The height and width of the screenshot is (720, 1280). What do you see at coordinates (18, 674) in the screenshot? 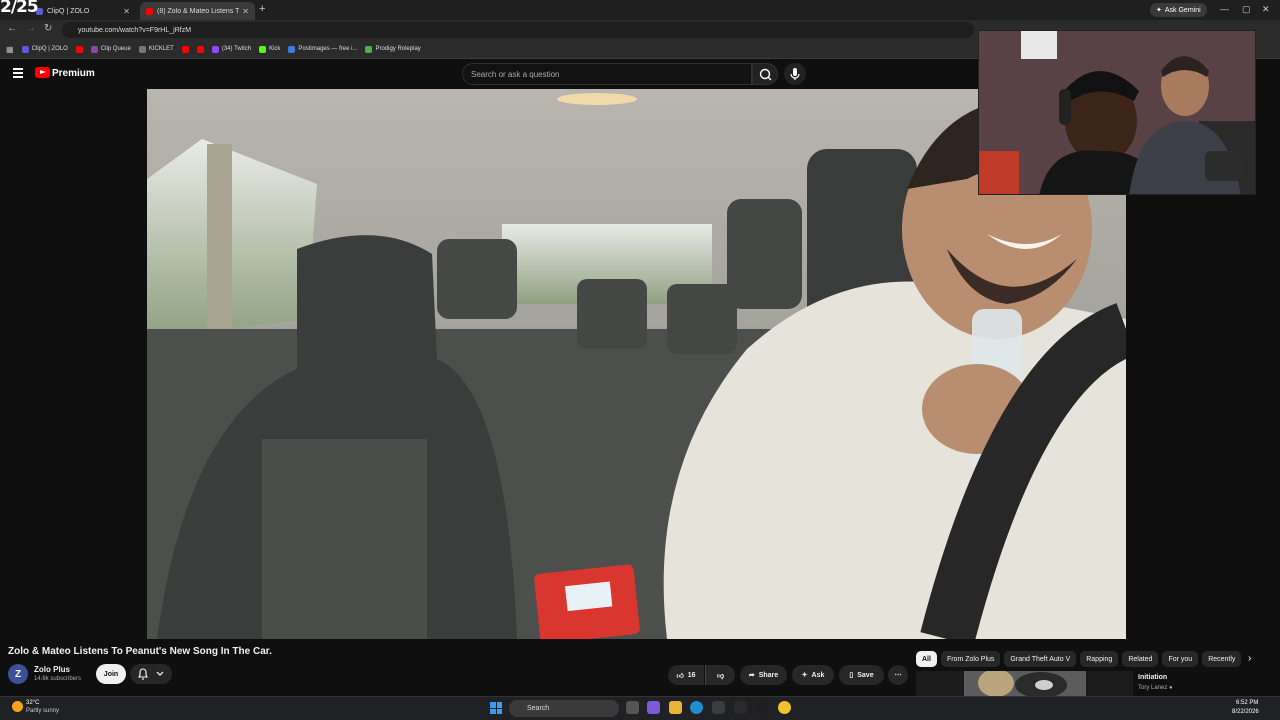
I see `channel-avatar: Z` at bounding box center [18, 674].